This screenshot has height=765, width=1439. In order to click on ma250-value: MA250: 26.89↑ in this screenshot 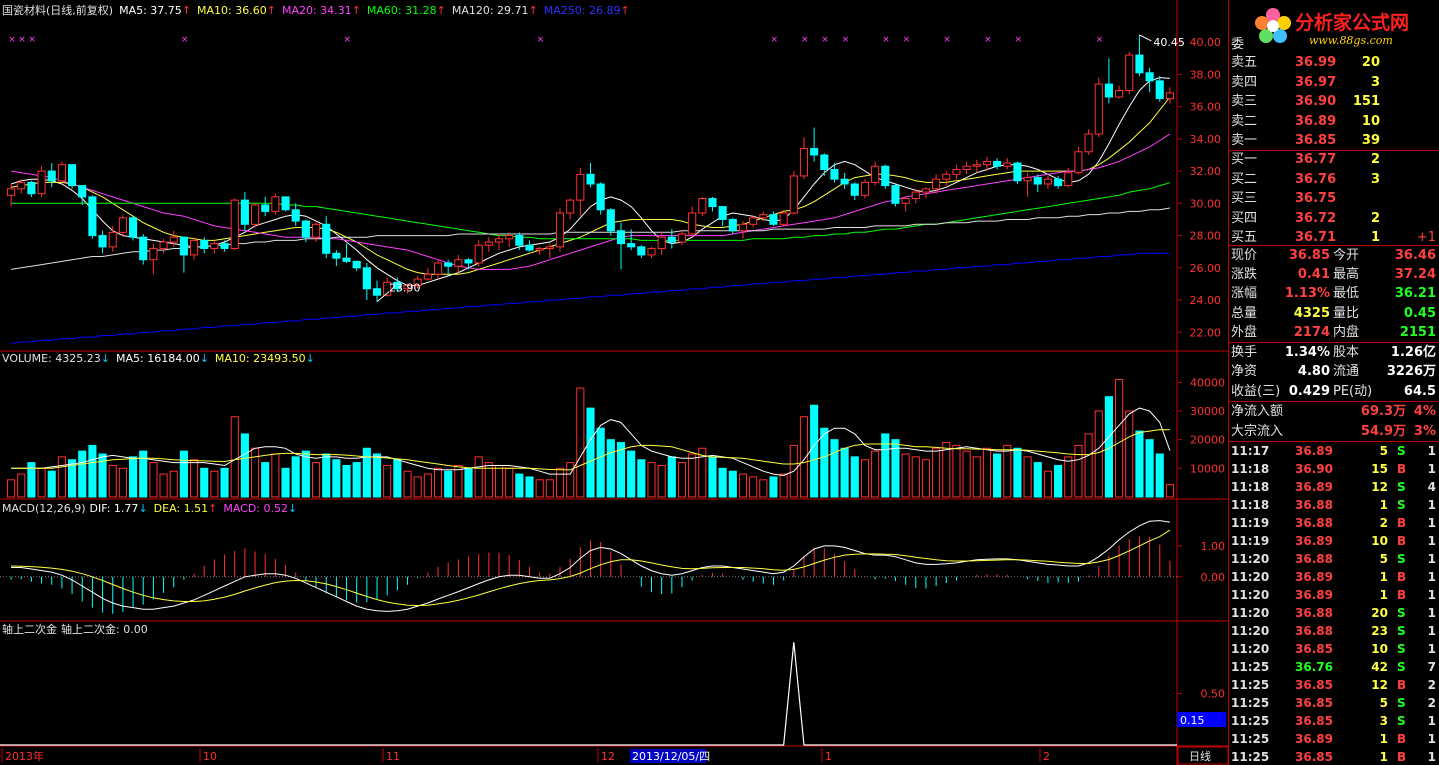, I will do `click(586, 10)`.